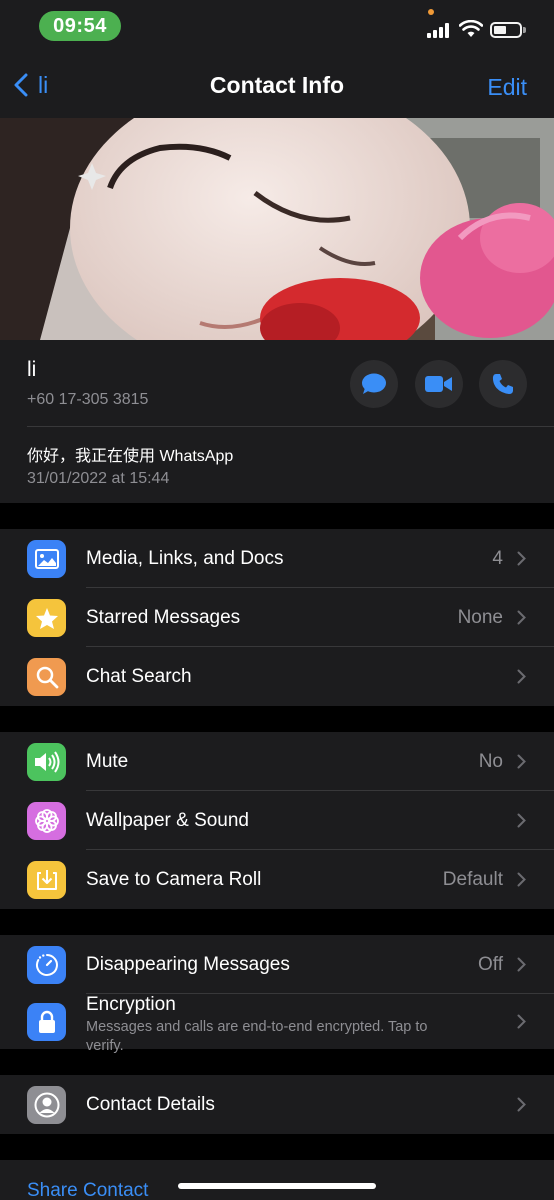 Image resolution: width=554 pixels, height=1200 pixels. I want to click on video-call-icon, so click(438, 384).